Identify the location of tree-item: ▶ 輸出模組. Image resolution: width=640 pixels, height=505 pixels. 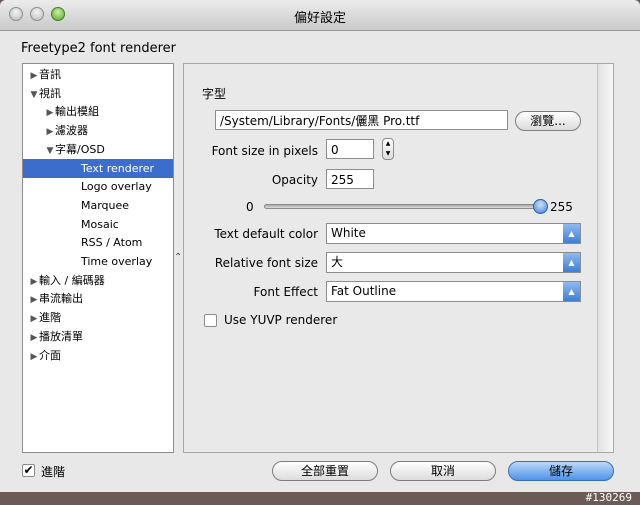
(98, 111).